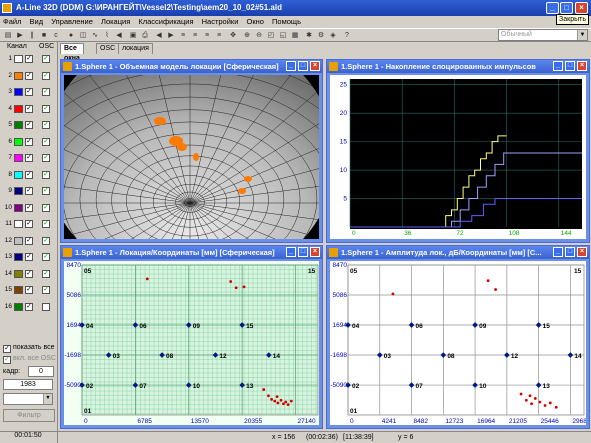 The width and height of the screenshot is (591, 443). I want to click on channel-row: 11 ✓ ✓, so click(29, 224).